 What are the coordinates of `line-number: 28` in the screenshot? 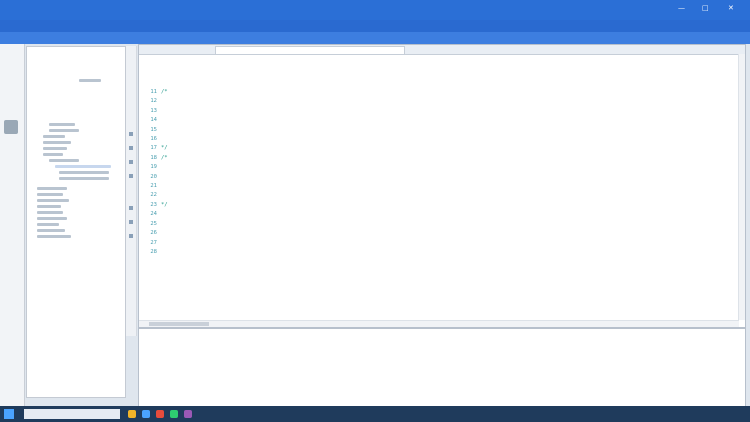 It's located at (153, 251).